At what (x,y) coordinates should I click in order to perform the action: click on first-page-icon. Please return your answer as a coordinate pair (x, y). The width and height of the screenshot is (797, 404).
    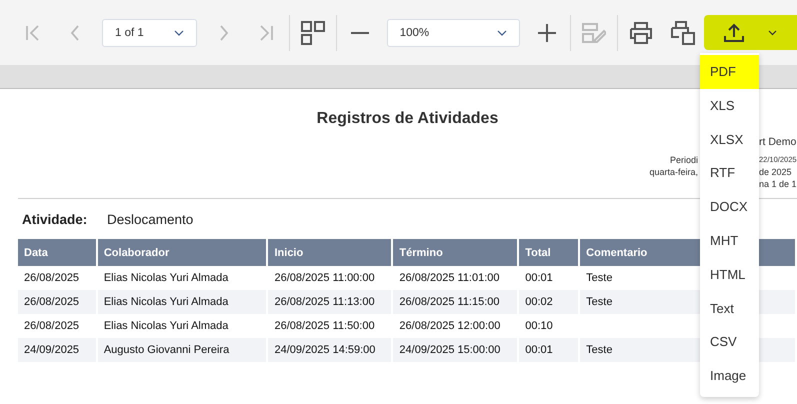
    Looking at the image, I should click on (33, 32).